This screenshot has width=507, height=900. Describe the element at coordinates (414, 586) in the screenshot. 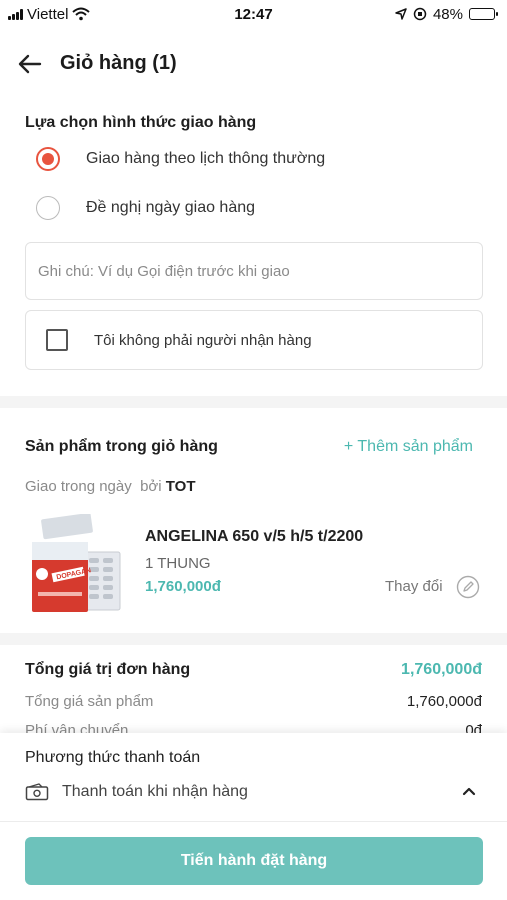

I see `change-product-link: Thay đổi` at that location.